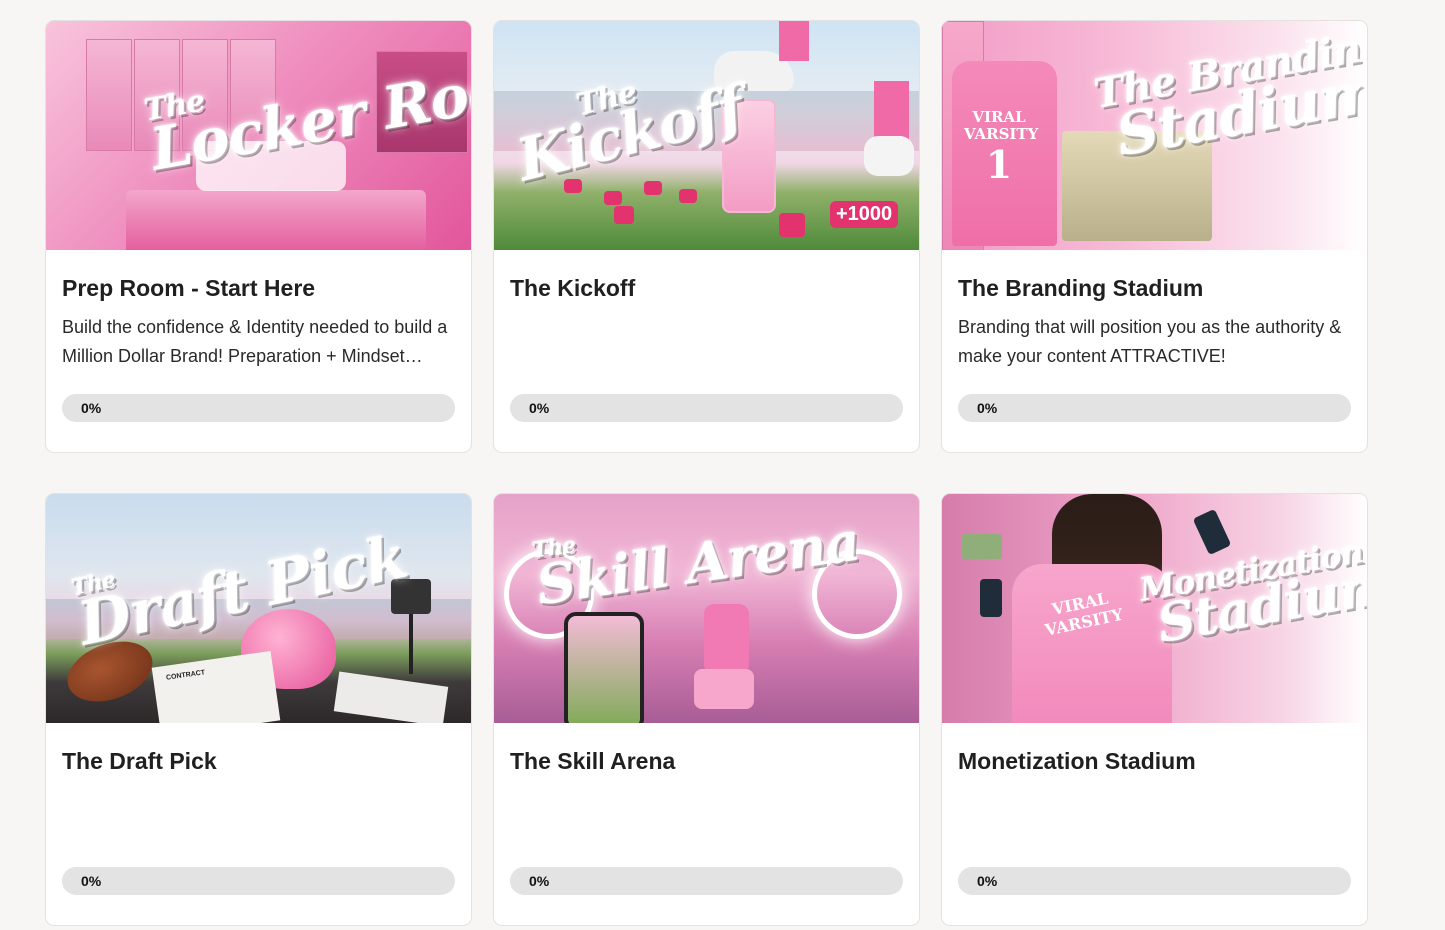  Describe the element at coordinates (139, 761) in the screenshot. I see `course-title: The Draft Pick` at that location.